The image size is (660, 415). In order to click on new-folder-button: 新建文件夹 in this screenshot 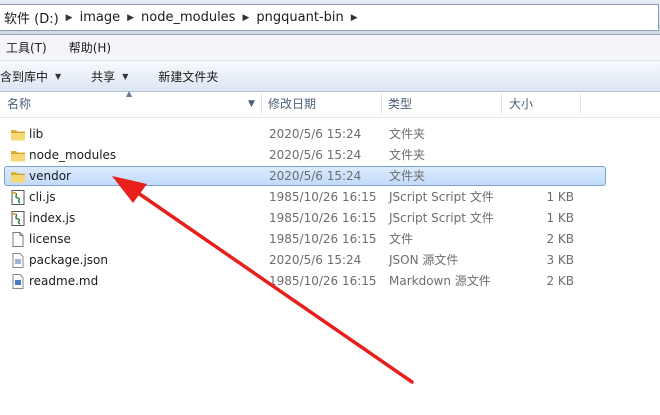, I will do `click(188, 76)`.